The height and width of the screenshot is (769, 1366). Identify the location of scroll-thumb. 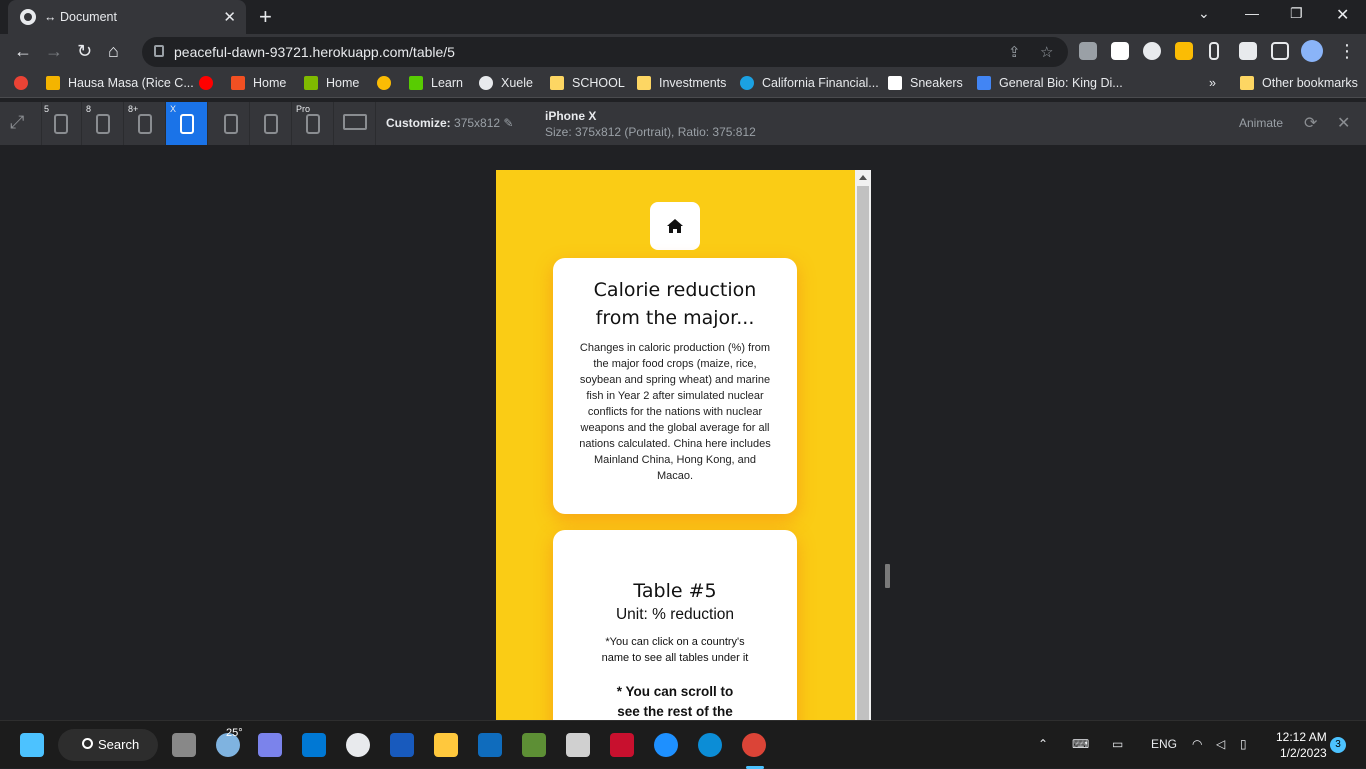
(863, 453).